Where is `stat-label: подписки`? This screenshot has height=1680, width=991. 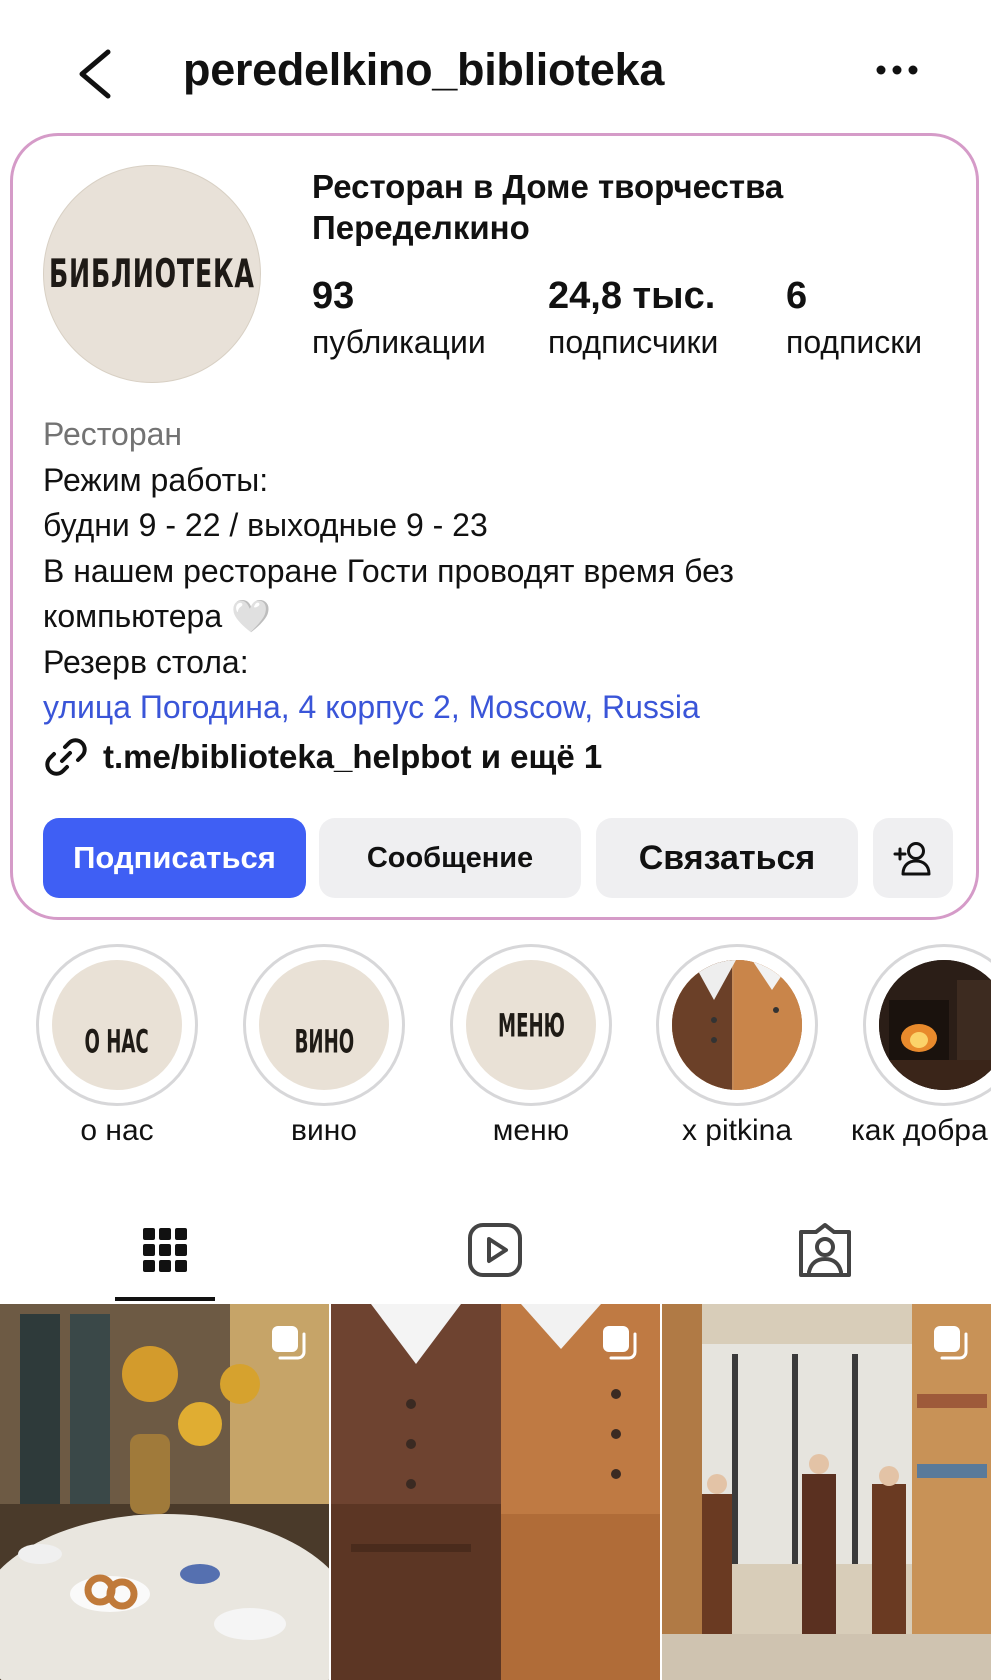 stat-label: подписки is located at coordinates (854, 342).